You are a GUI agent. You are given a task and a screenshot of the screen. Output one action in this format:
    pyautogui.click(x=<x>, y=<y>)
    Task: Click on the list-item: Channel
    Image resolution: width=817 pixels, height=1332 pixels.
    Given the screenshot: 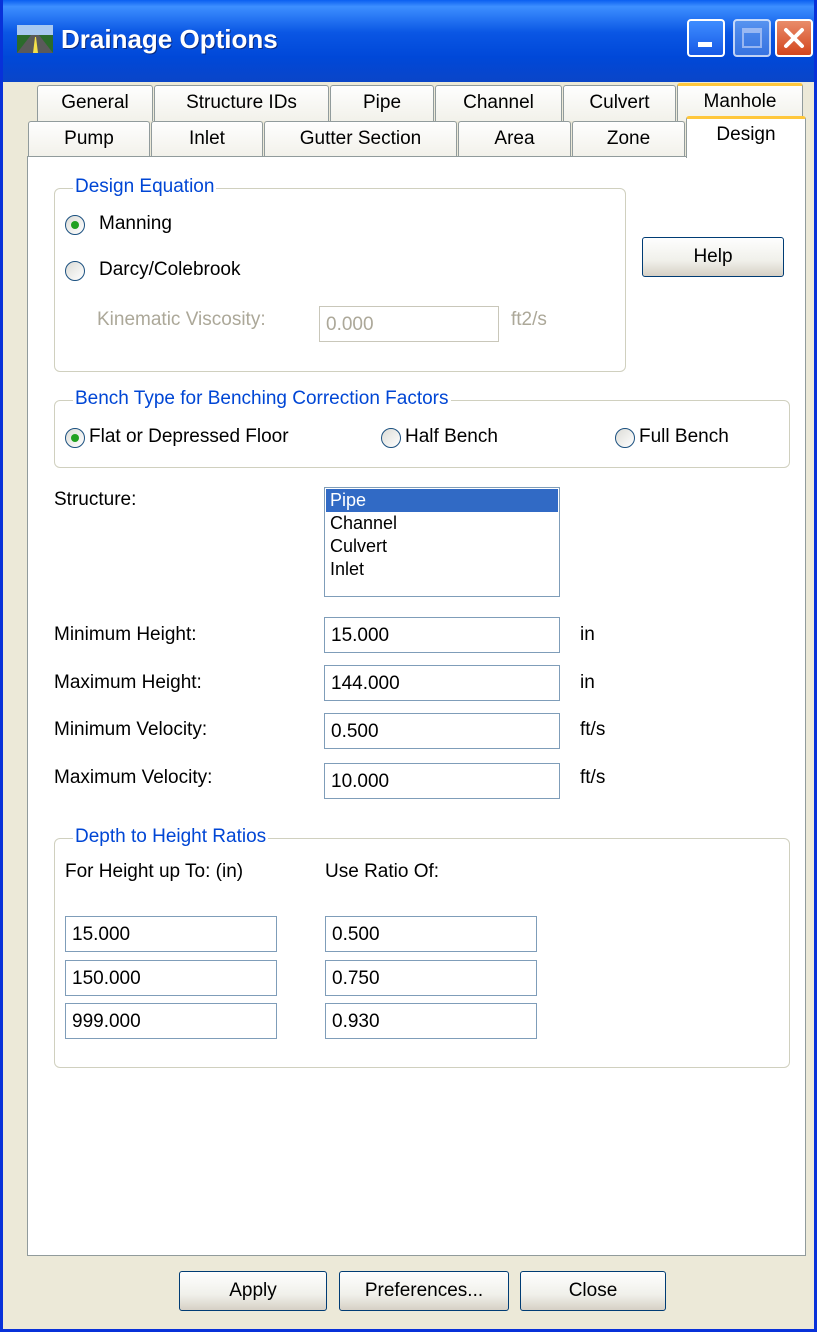 What is the action you would take?
    pyautogui.click(x=442, y=523)
    